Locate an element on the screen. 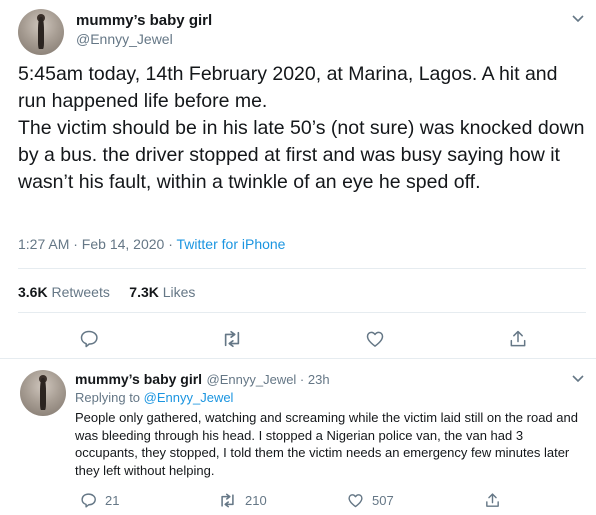  reply-retweet-button: 210 is located at coordinates (242, 500).